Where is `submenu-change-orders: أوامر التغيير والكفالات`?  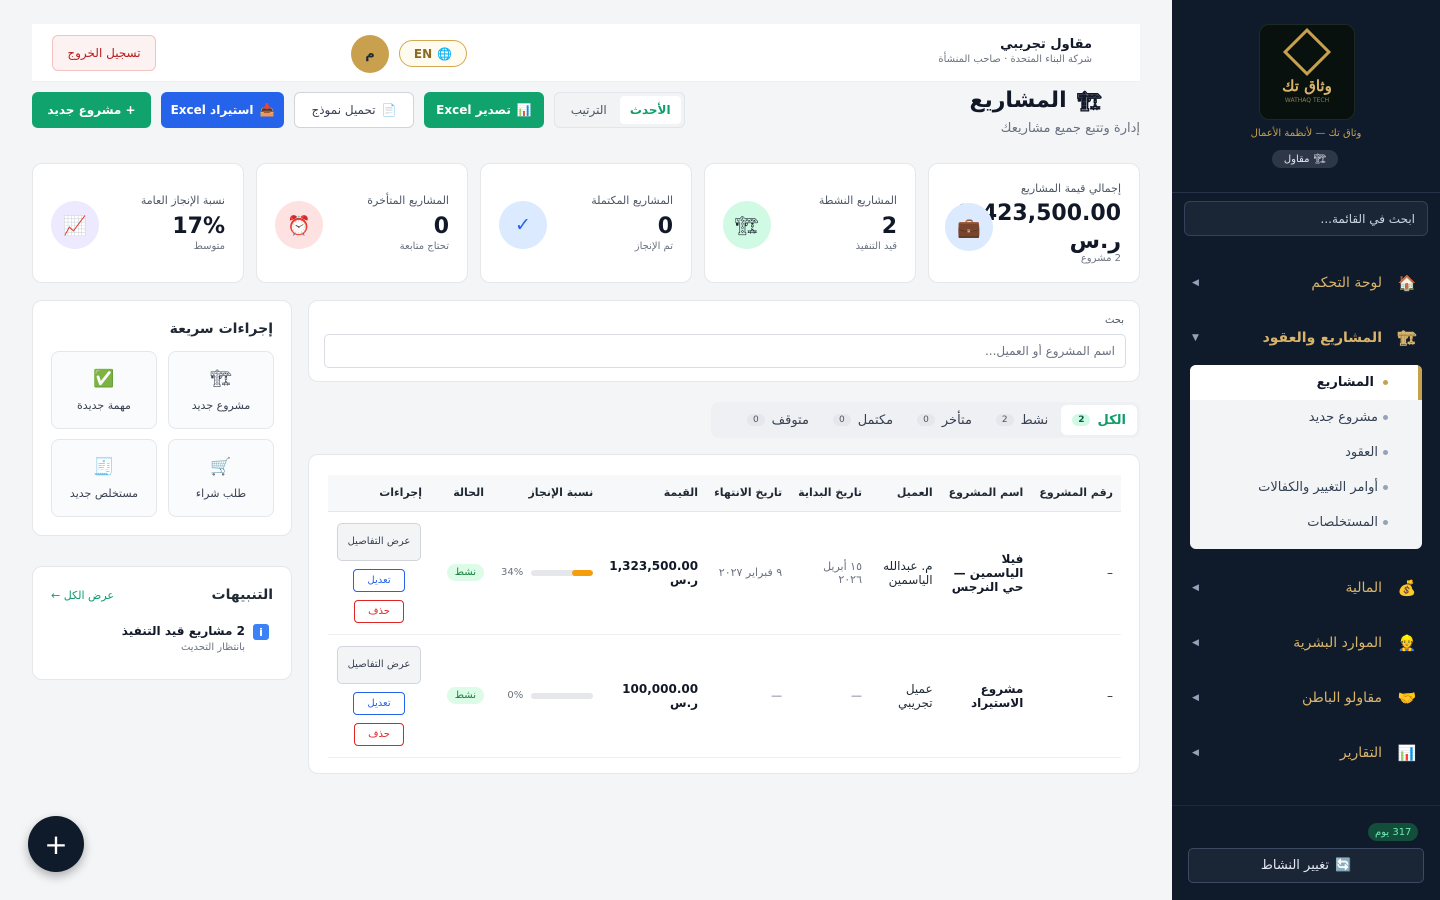
submenu-change-orders: أوامر التغيير والكفالات is located at coordinates (1306, 487).